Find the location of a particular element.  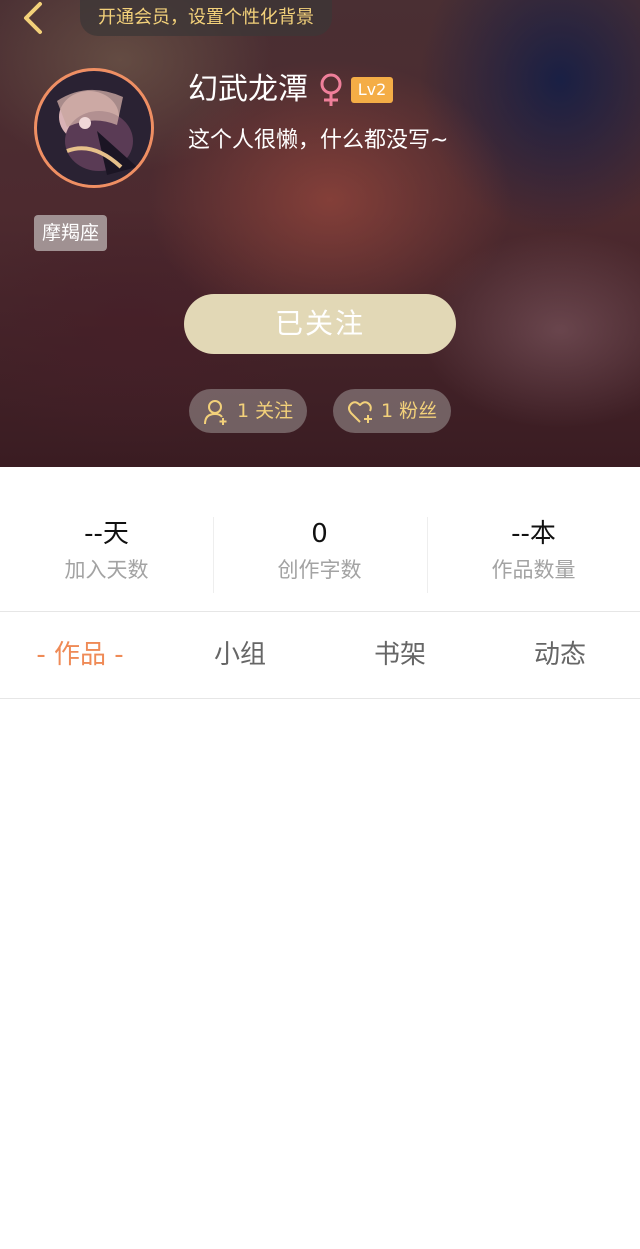

back-button is located at coordinates (34, 20).